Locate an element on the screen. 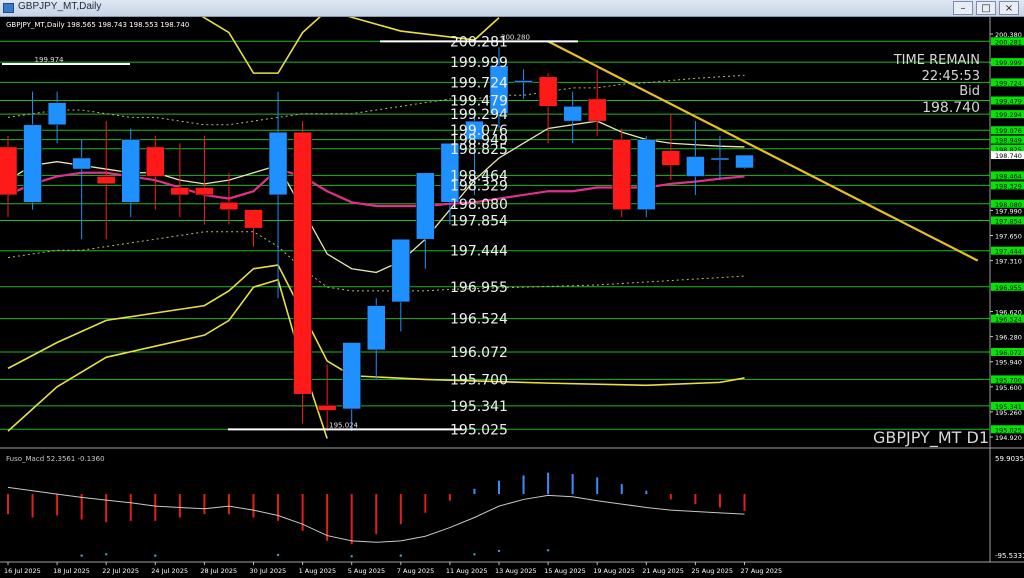 The width and height of the screenshot is (1024, 578). date-label: 22 Jul 2025 is located at coordinates (120, 571).